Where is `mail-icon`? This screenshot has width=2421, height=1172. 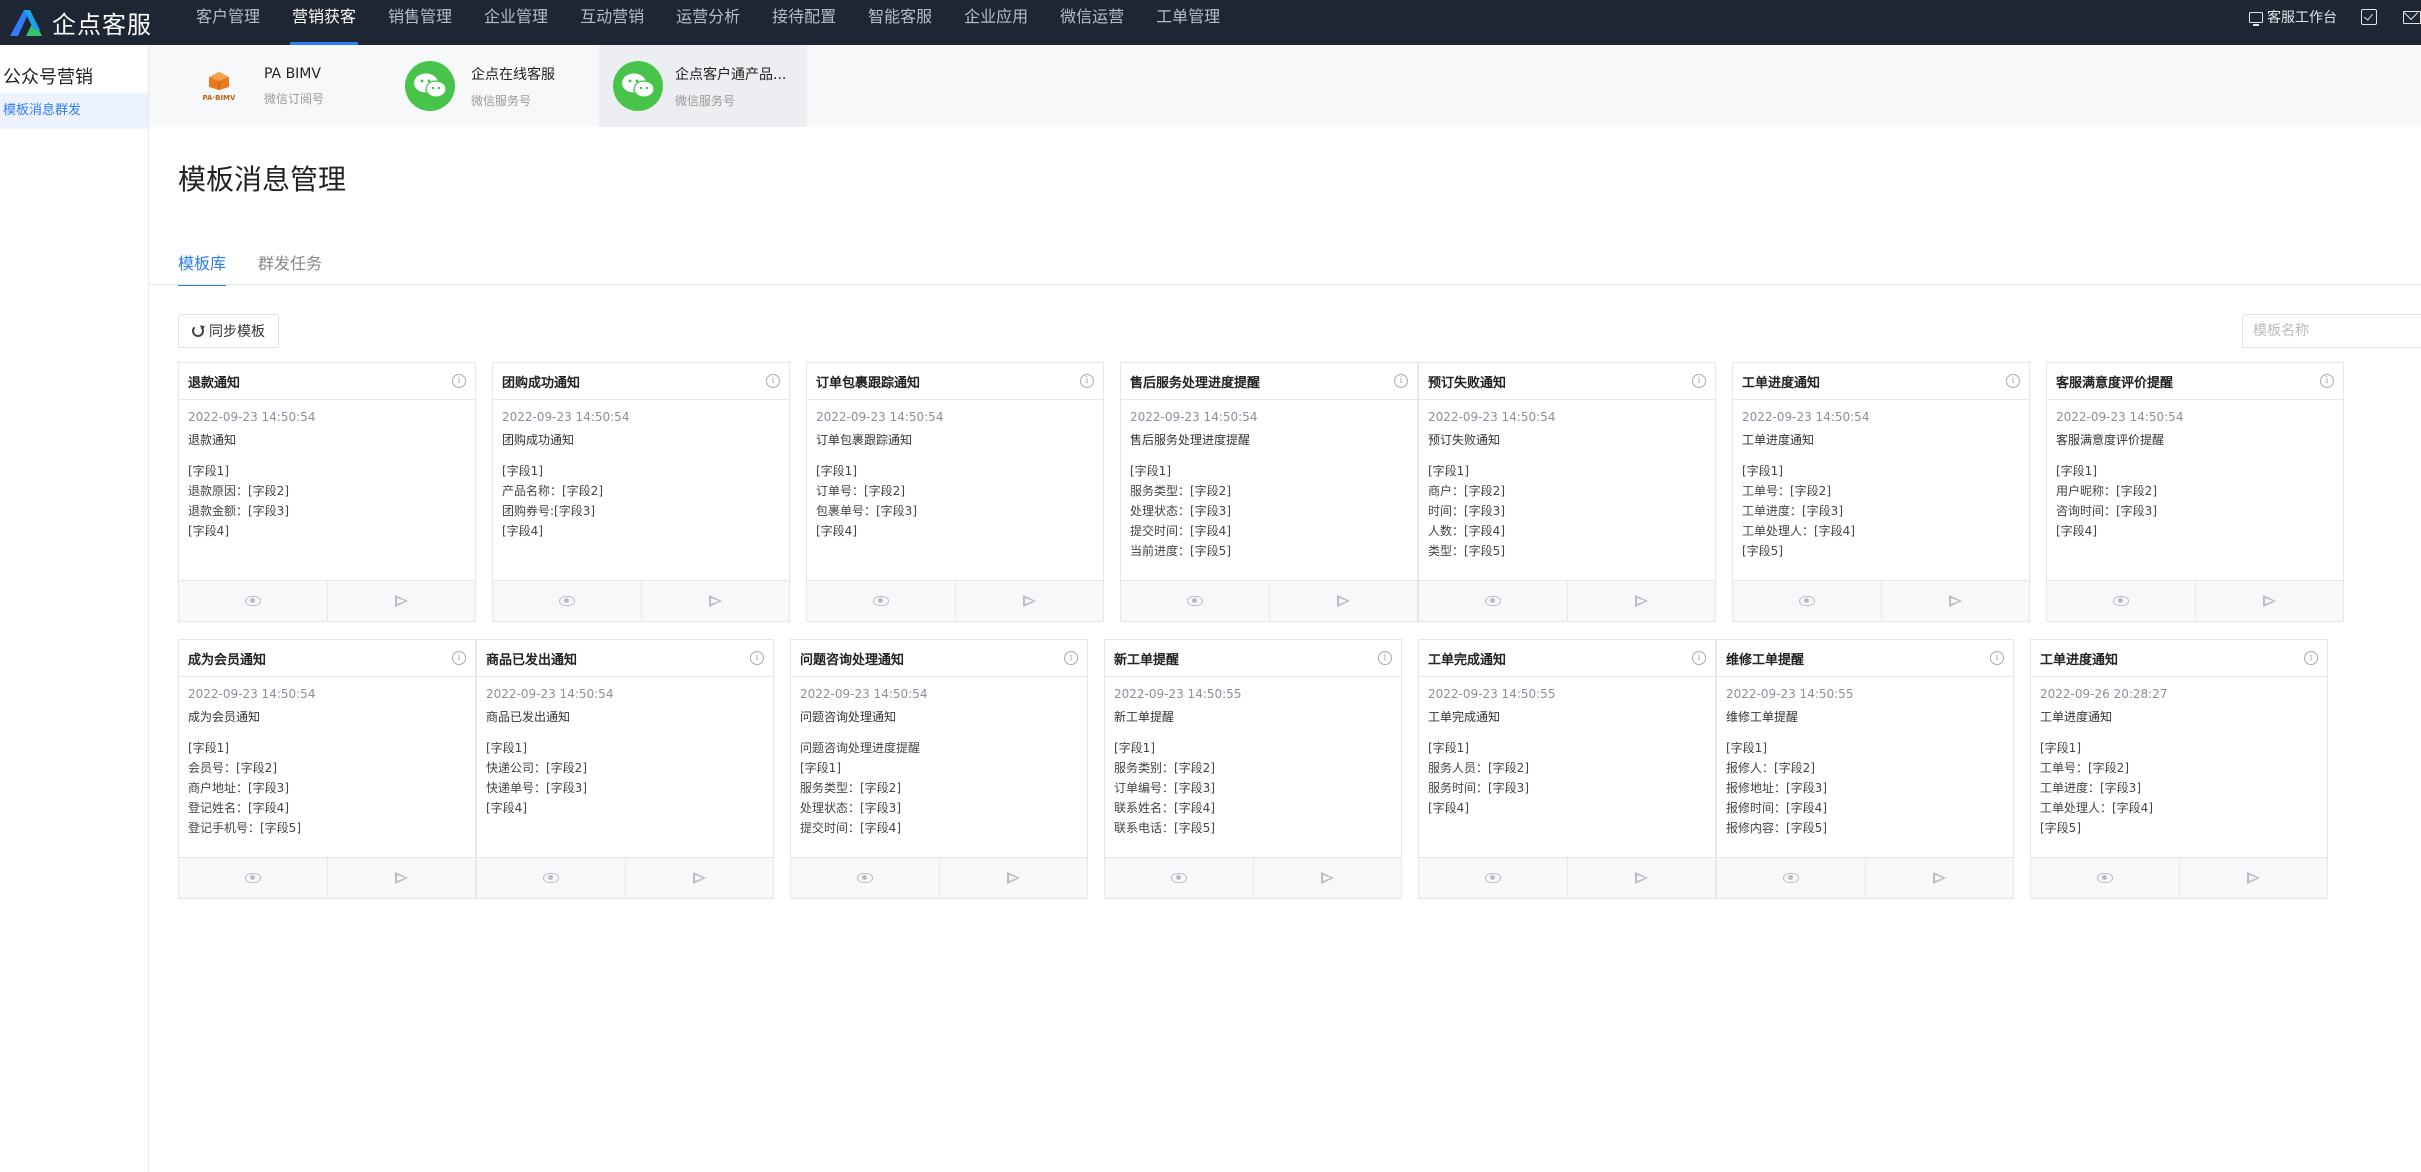
mail-icon is located at coordinates (2412, 17).